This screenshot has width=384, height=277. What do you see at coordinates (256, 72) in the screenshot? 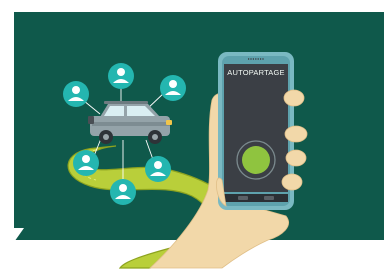
I see `app-title: AUTOPARTAGE` at bounding box center [256, 72].